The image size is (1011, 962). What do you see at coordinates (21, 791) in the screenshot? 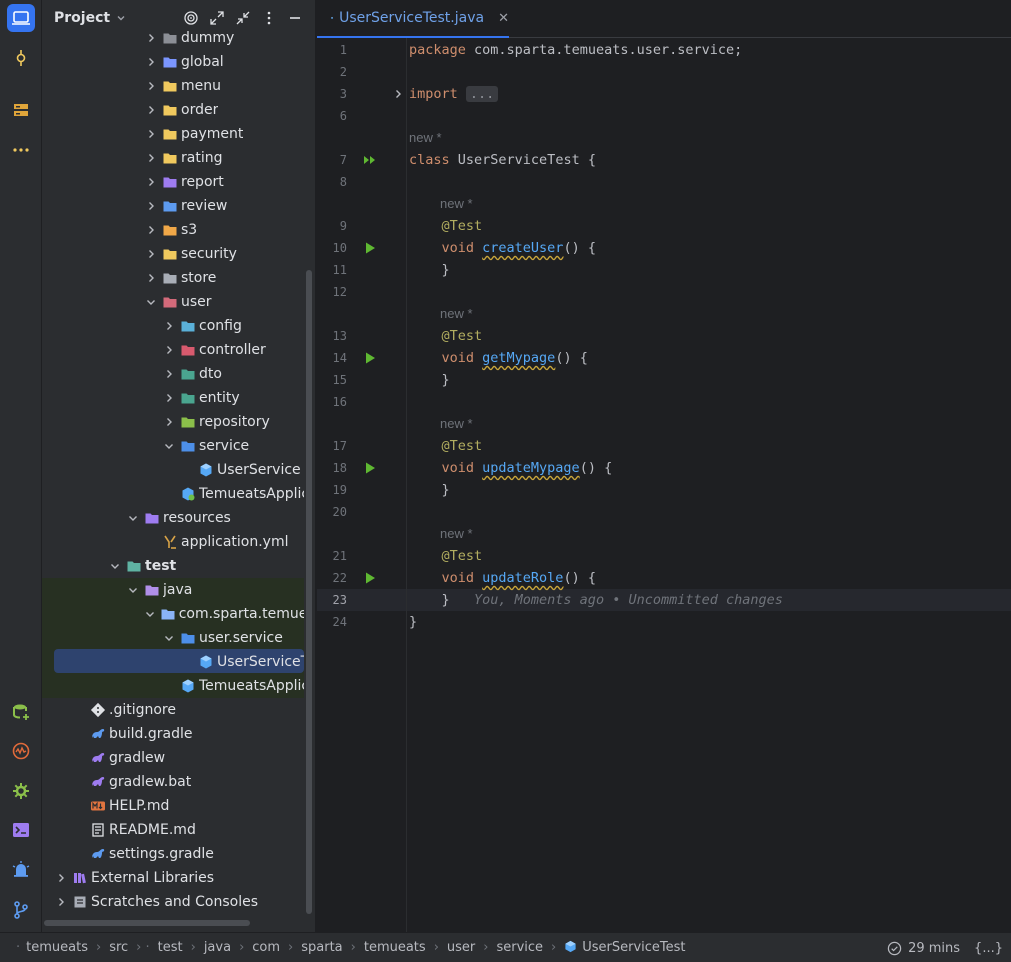
I see `services-gear-icon` at bounding box center [21, 791].